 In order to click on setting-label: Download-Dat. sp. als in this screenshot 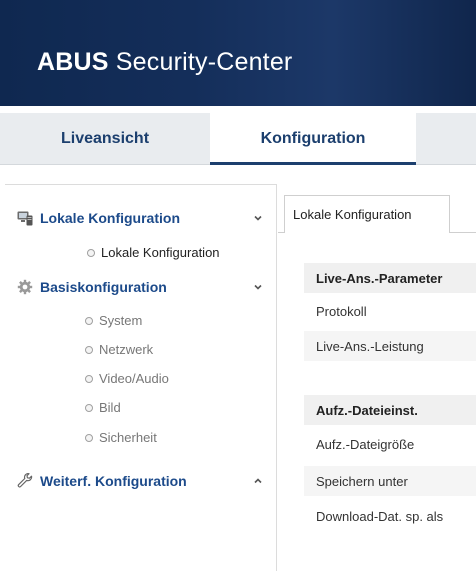, I will do `click(380, 516)`.